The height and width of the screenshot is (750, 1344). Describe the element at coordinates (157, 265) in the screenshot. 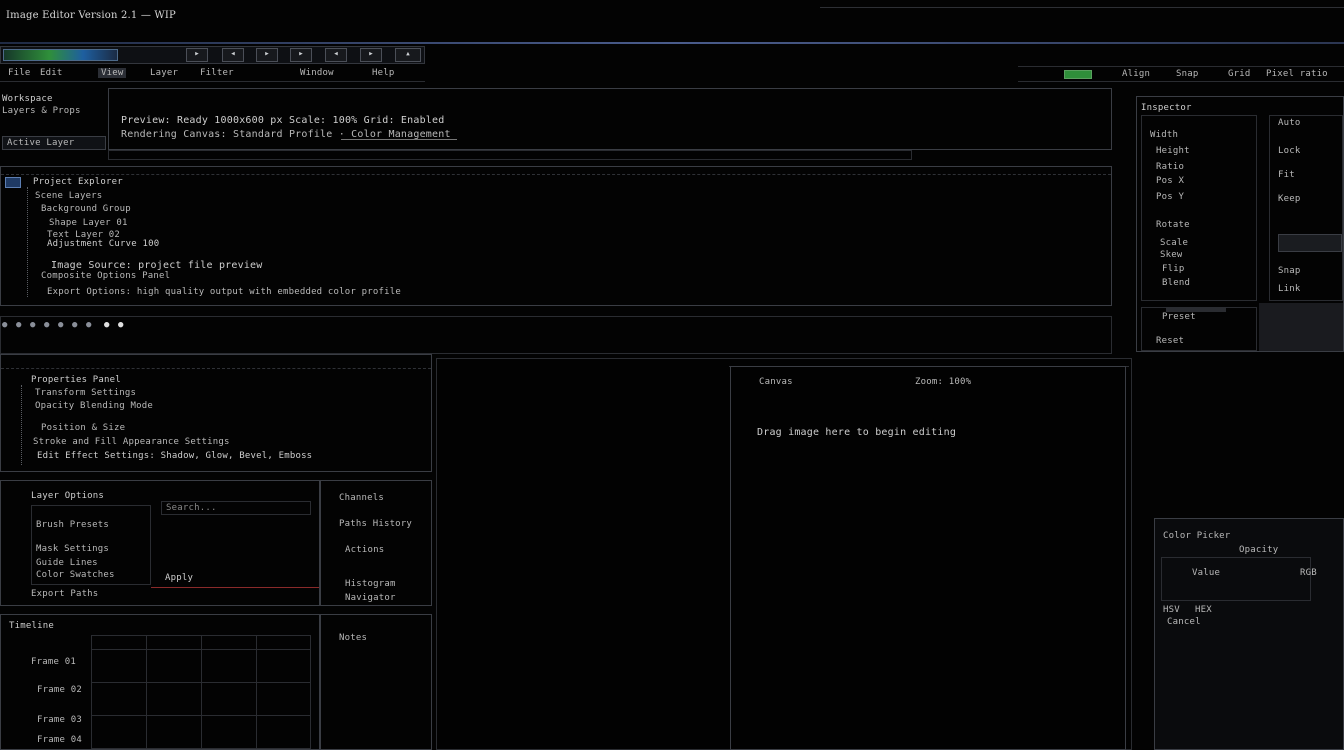

I see `tree-item: Image Source: project file preview` at that location.